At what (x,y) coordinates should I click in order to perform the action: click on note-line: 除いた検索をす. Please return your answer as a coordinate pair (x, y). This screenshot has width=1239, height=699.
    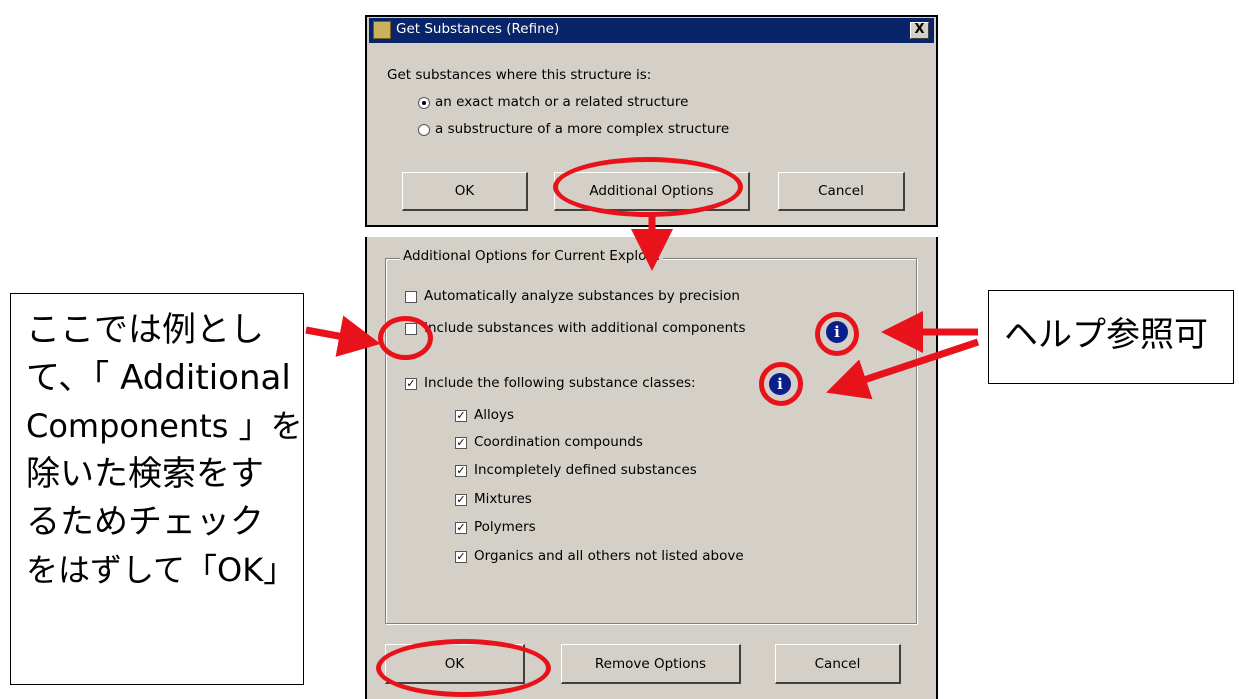
    Looking at the image, I should click on (145, 474).